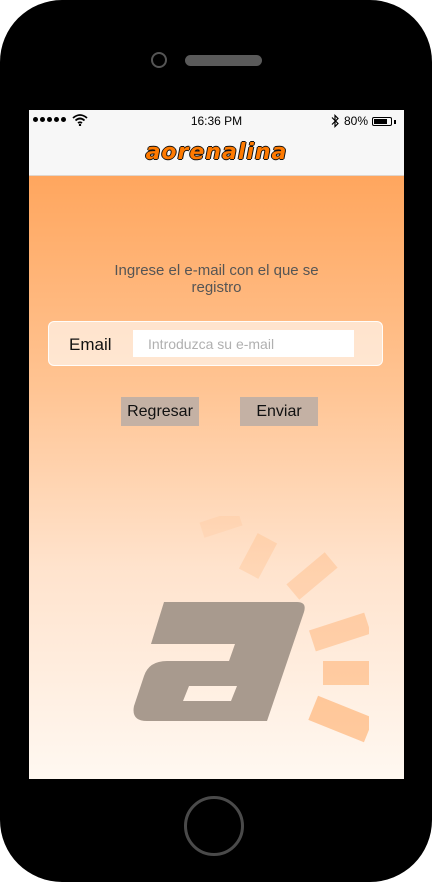  Describe the element at coordinates (159, 60) in the screenshot. I see `front-camera` at that location.